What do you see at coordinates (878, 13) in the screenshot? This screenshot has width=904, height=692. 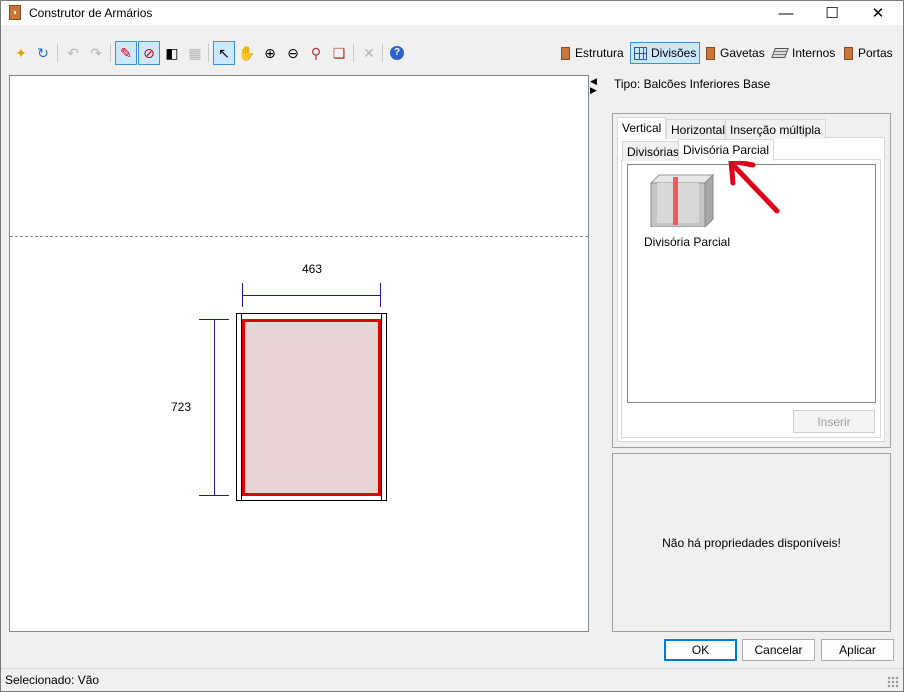 I see `close-button: ✕` at bounding box center [878, 13].